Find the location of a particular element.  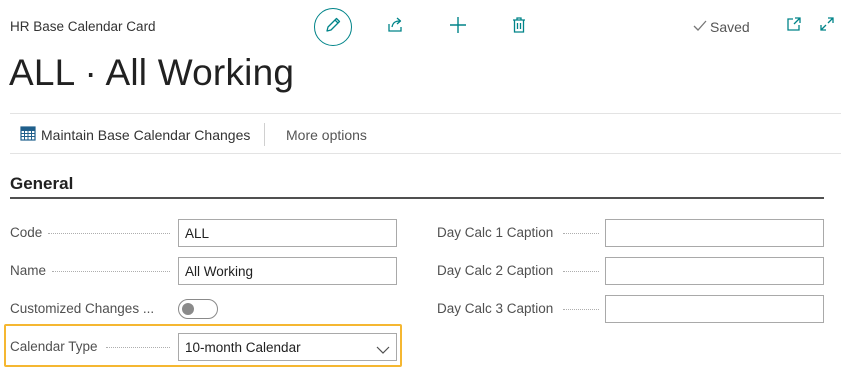

page-title: ALL · All Working is located at coordinates (152, 72).